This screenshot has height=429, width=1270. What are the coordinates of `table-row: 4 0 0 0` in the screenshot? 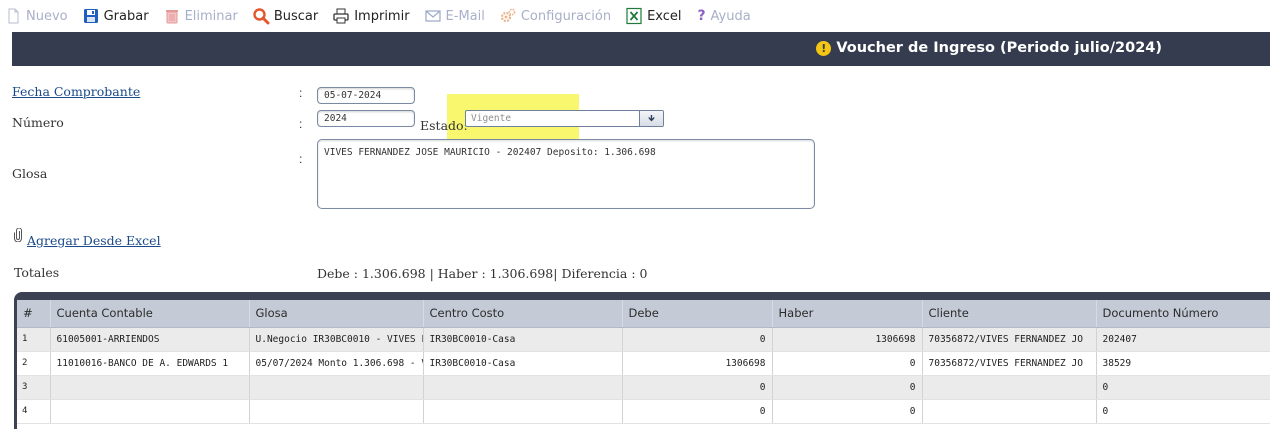 It's located at (643, 411).